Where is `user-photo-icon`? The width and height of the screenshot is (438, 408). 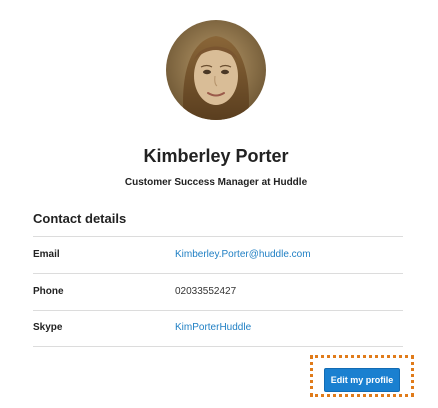
user-photo-icon is located at coordinates (216, 70).